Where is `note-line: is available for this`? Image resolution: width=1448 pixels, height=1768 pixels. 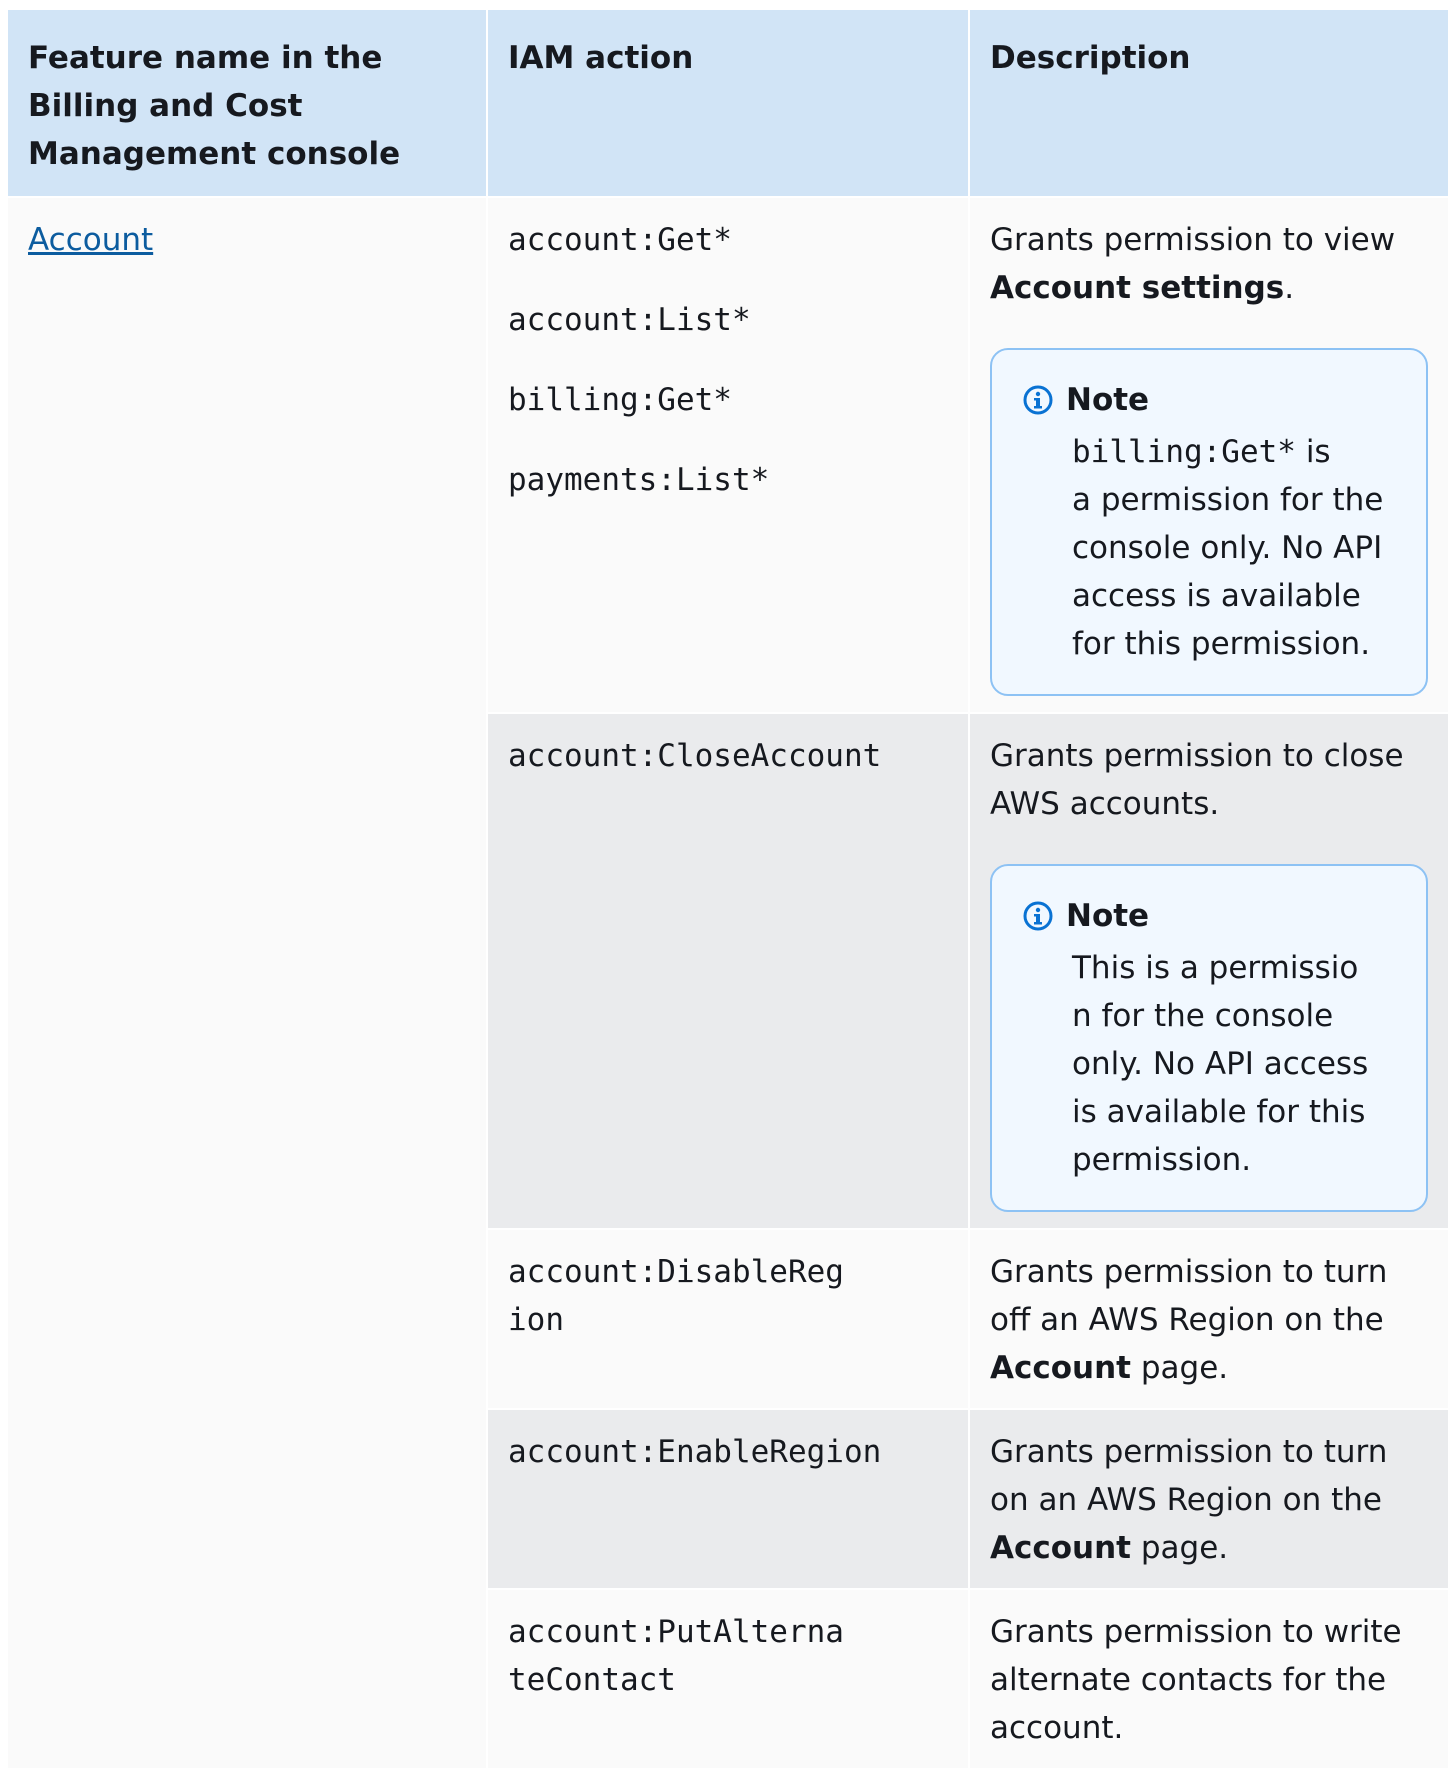
note-line: is available for this is located at coordinates (1219, 1112).